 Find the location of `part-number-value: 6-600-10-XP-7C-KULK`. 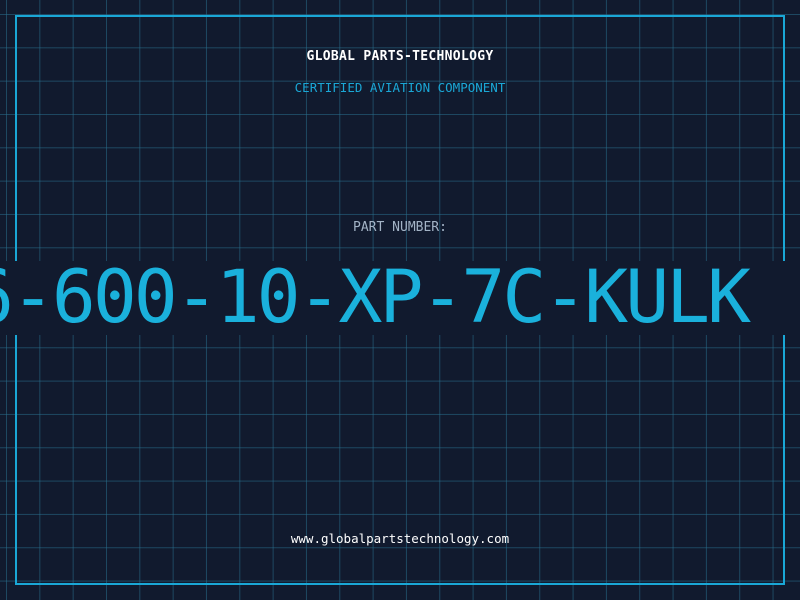

part-number-value: 6-600-10-XP-7C-KULK is located at coordinates (375, 298).